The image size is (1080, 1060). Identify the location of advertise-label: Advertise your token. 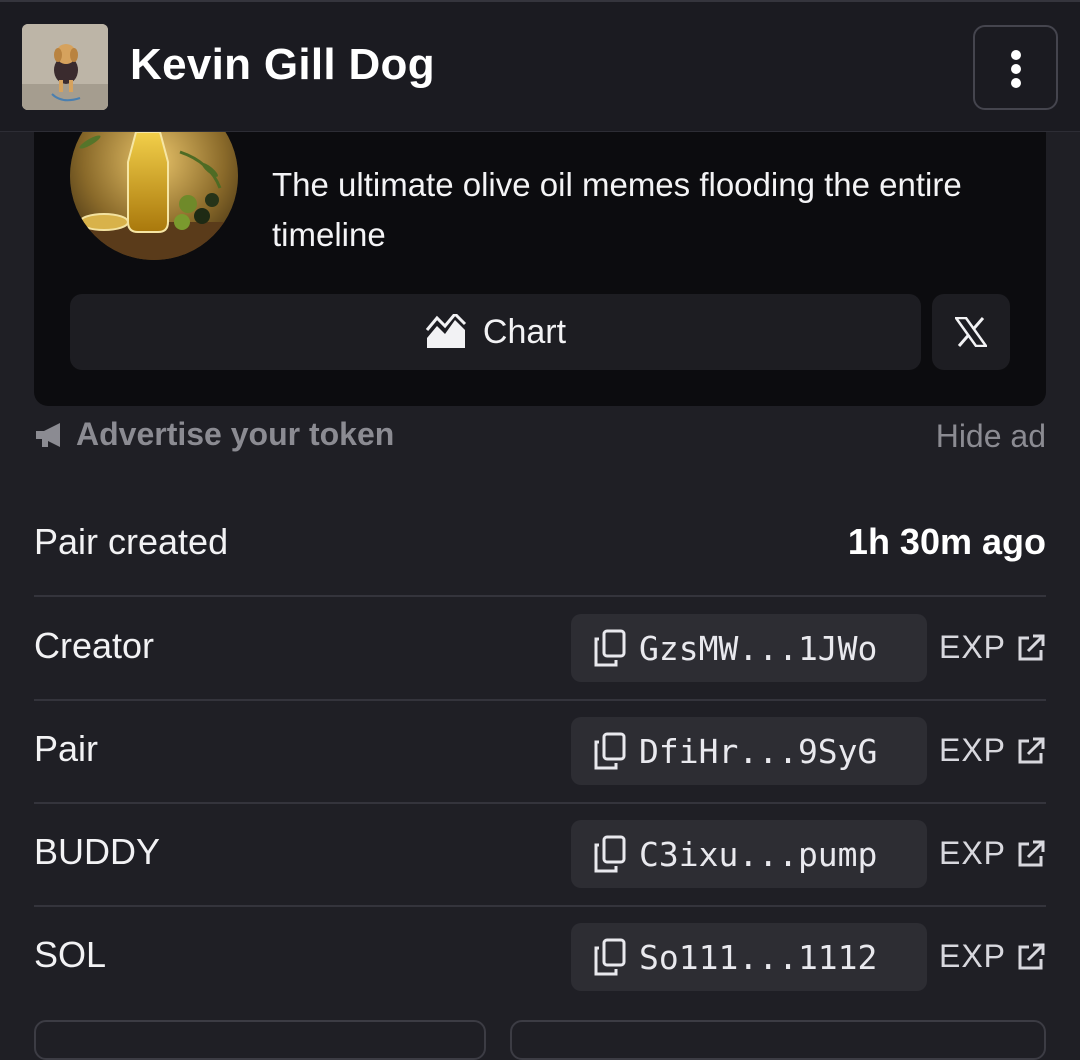
(235, 434).